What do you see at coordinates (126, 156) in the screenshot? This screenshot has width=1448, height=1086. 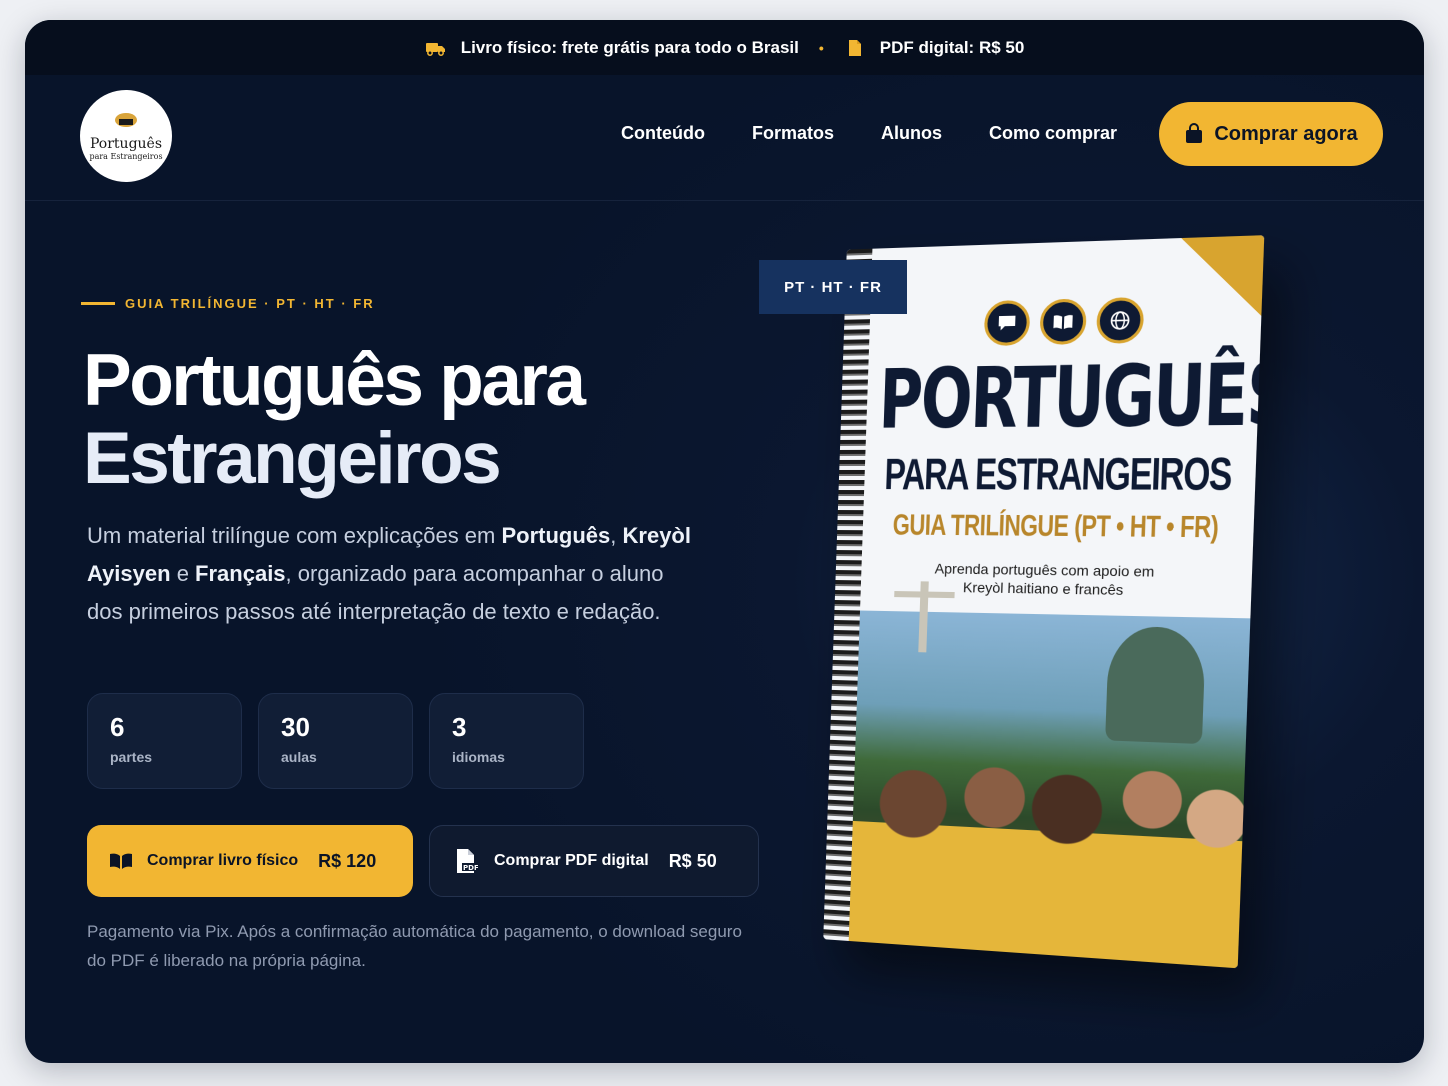 I see `logo-line-2: para Estrangeiros` at bounding box center [126, 156].